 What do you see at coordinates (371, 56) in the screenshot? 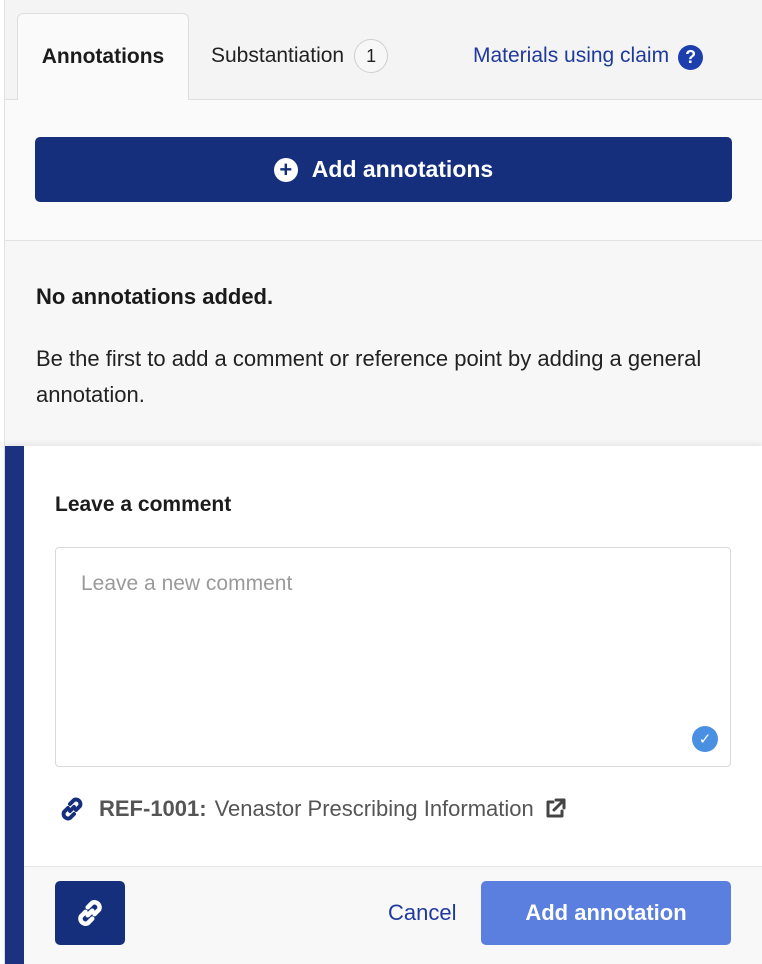
I see `substantiation-count-badge: 1` at bounding box center [371, 56].